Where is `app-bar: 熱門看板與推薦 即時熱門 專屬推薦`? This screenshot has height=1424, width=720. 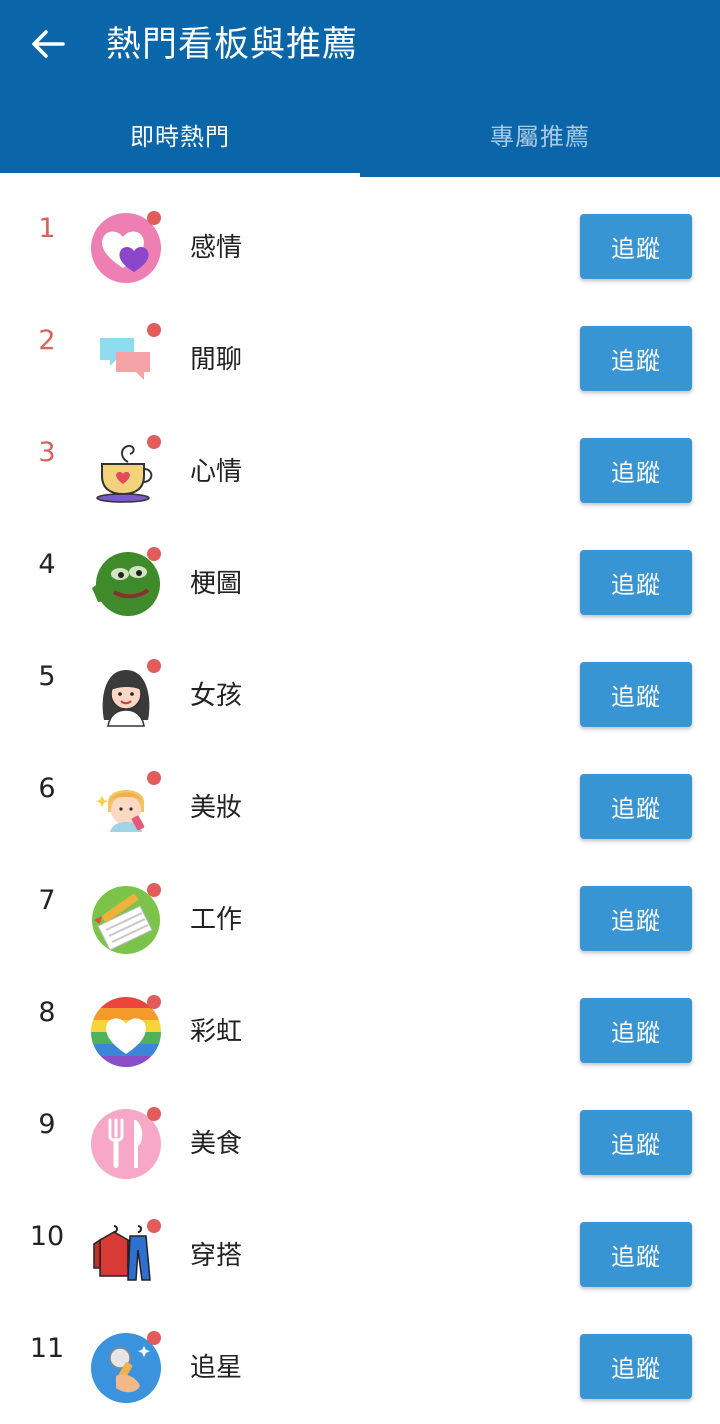
app-bar: 熱門看板與推薦 即時熱門 專屬推薦 is located at coordinates (360, 88).